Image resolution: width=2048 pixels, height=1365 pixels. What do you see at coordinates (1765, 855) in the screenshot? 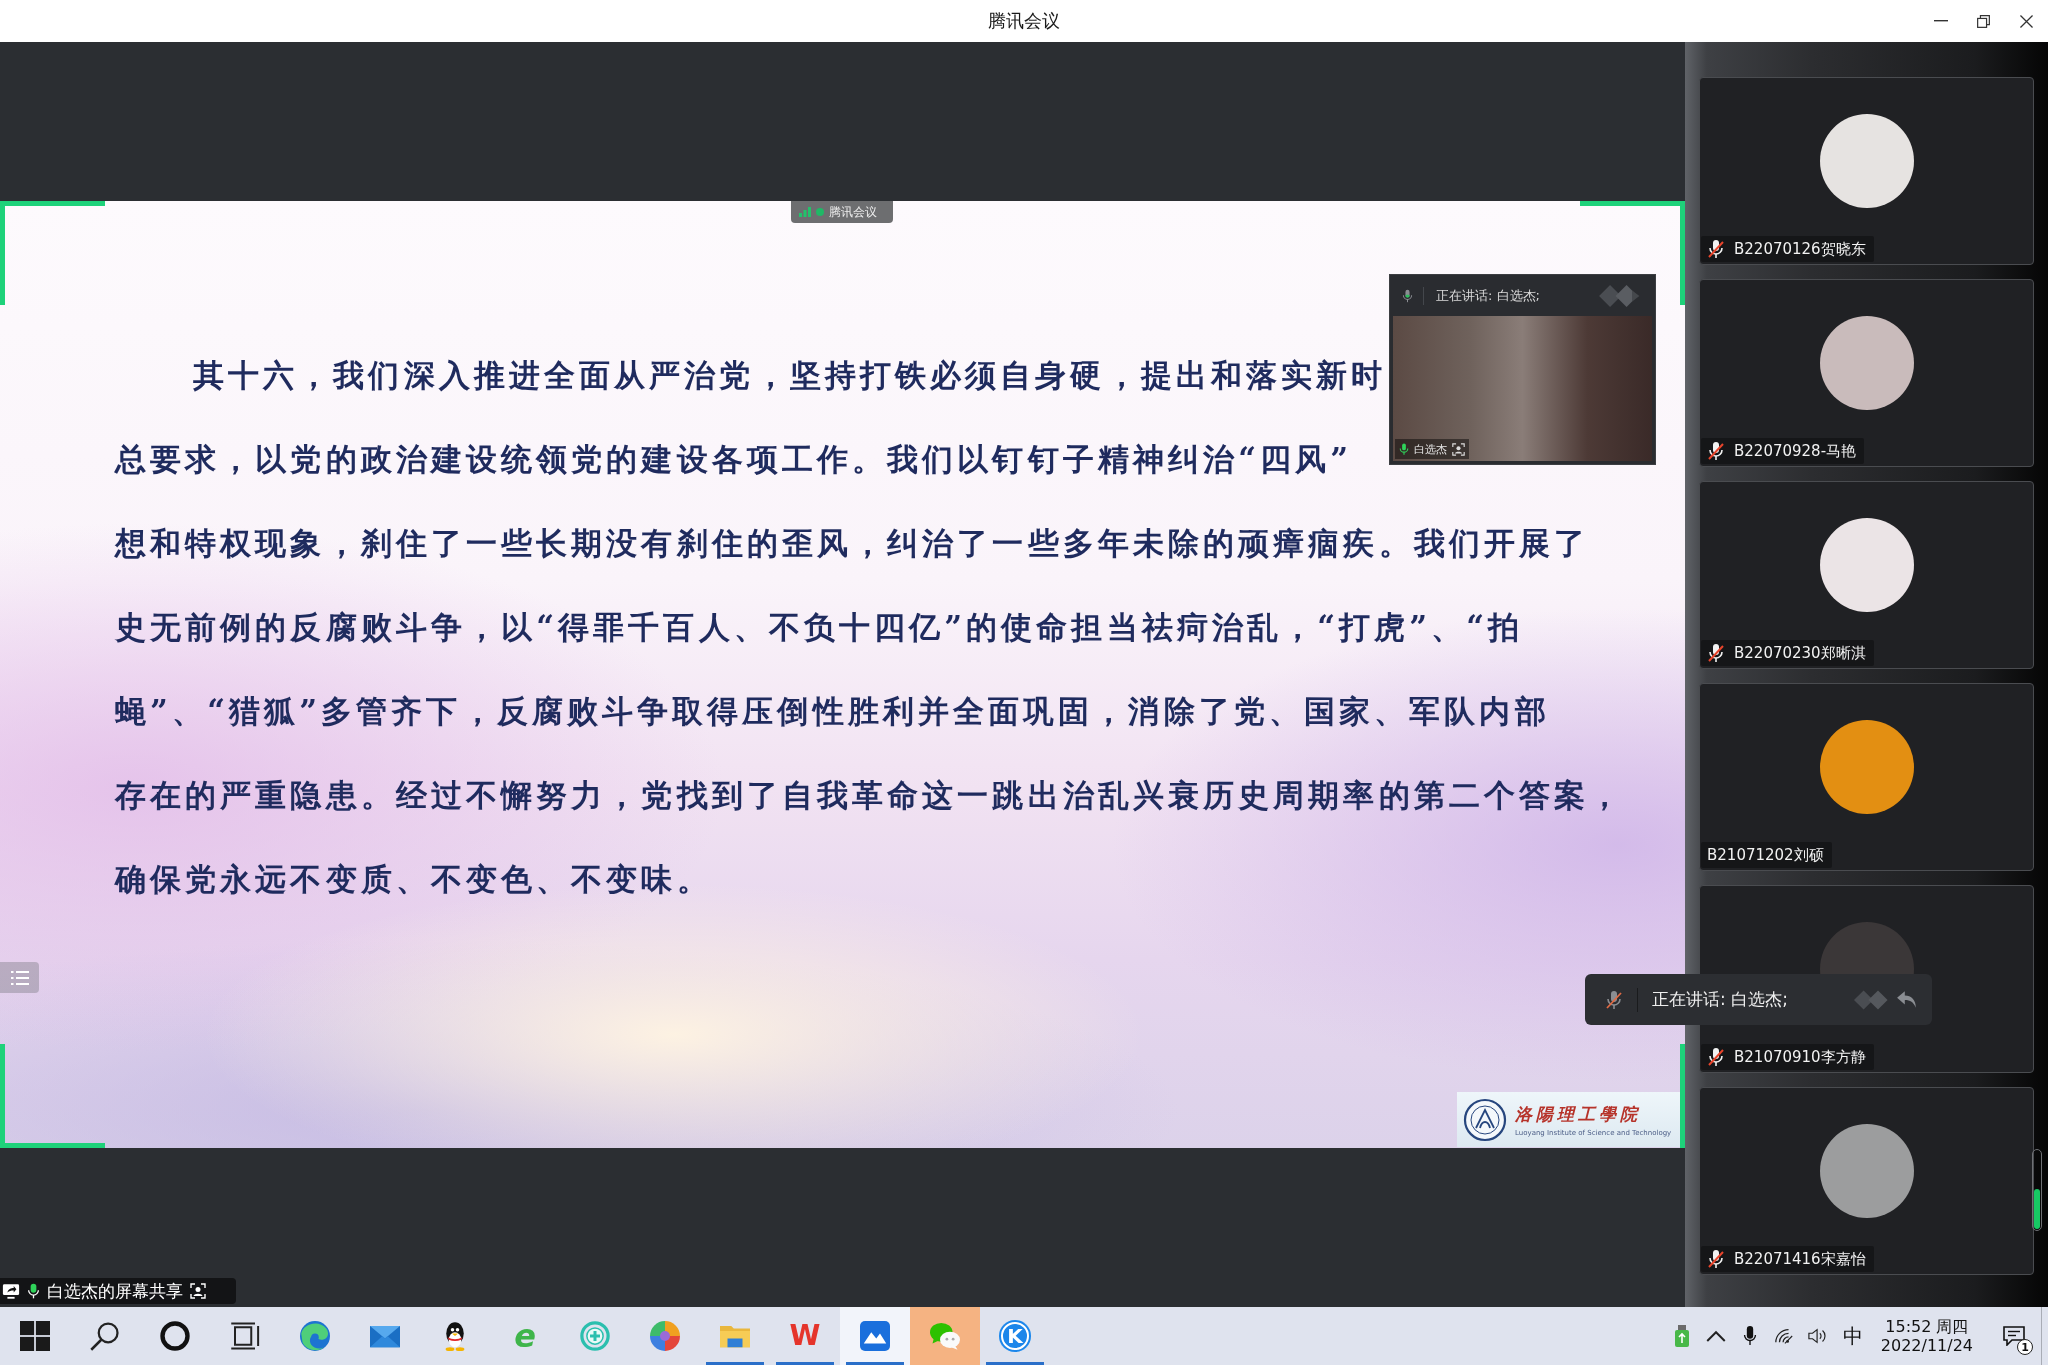
I see `participant-name: B21071202刘硕` at bounding box center [1765, 855].